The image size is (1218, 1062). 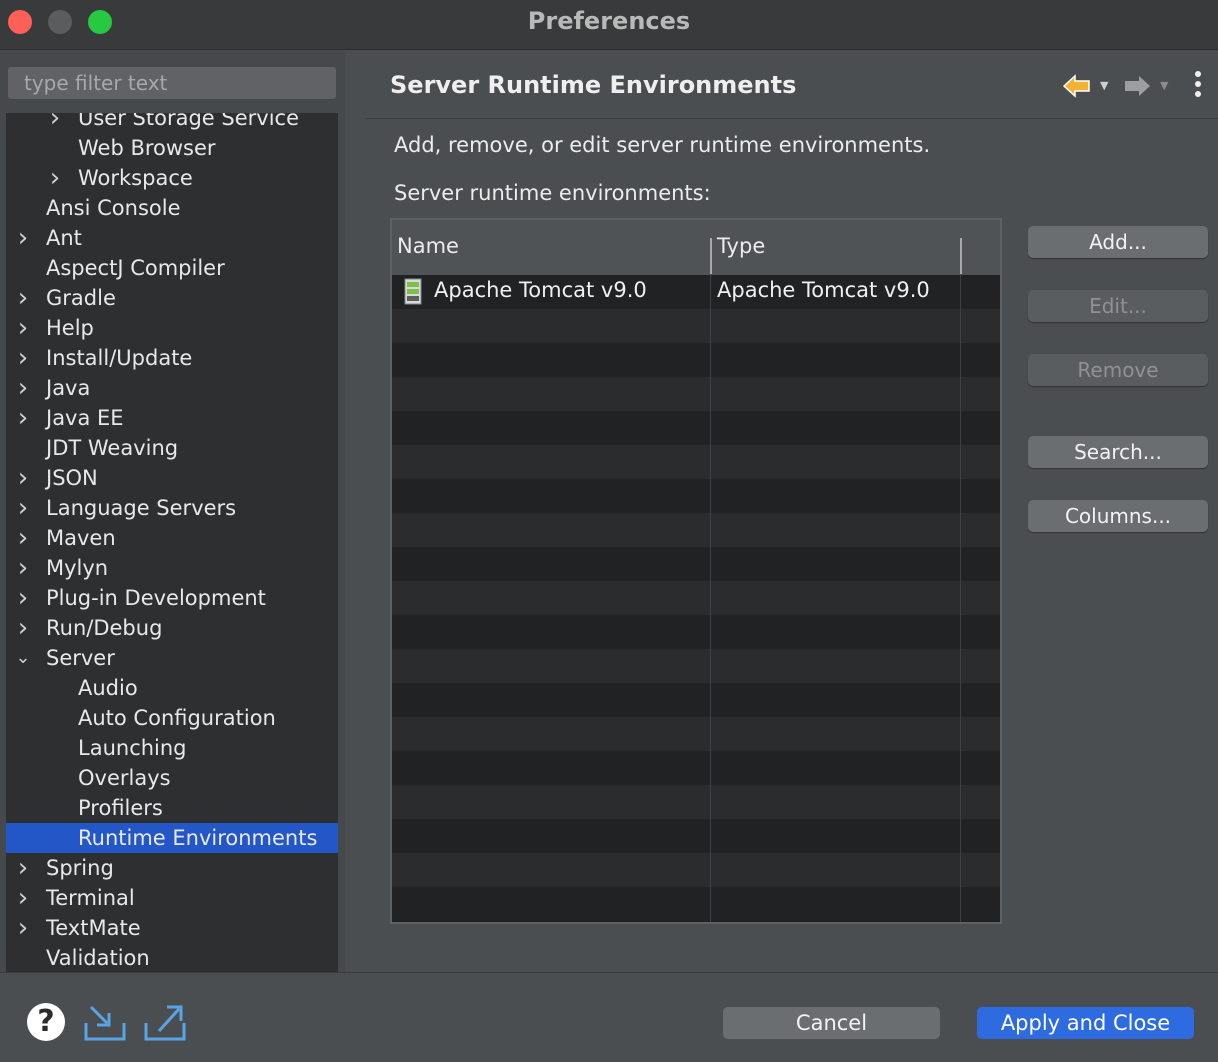 What do you see at coordinates (105, 1022) in the screenshot?
I see `import-icon` at bounding box center [105, 1022].